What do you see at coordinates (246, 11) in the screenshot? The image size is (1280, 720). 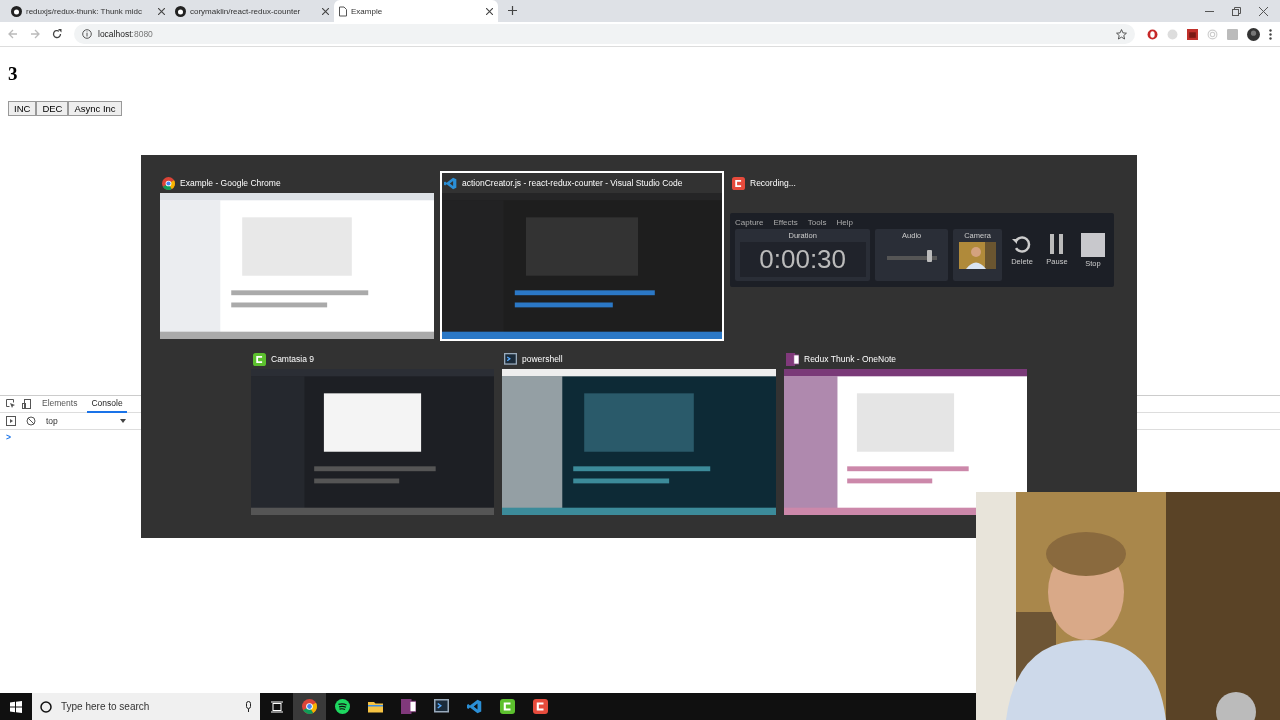 I see `tab-title: corymaklin/react-redux-counter` at bounding box center [246, 11].